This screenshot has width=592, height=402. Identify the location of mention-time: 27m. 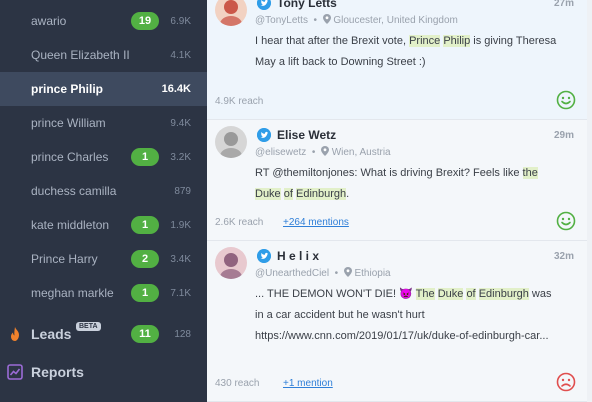
(564, 4).